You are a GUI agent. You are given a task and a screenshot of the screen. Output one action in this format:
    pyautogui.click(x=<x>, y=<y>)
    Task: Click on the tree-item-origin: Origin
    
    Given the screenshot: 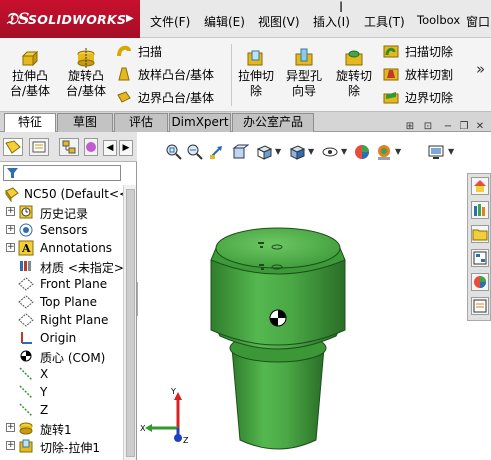 What is the action you would take?
    pyautogui.click(x=61, y=338)
    